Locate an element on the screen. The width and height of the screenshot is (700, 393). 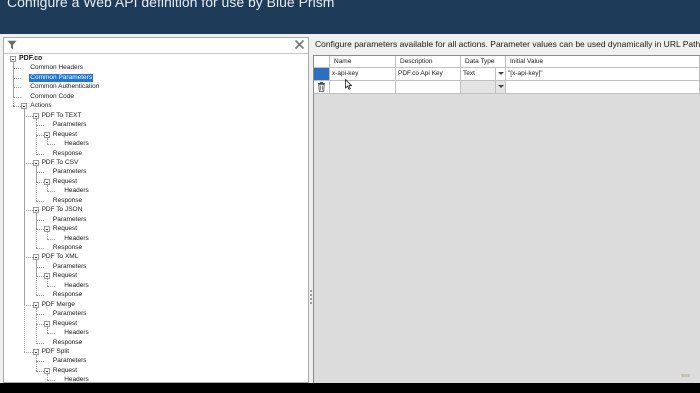
bottom-strip is located at coordinates (350, 388).